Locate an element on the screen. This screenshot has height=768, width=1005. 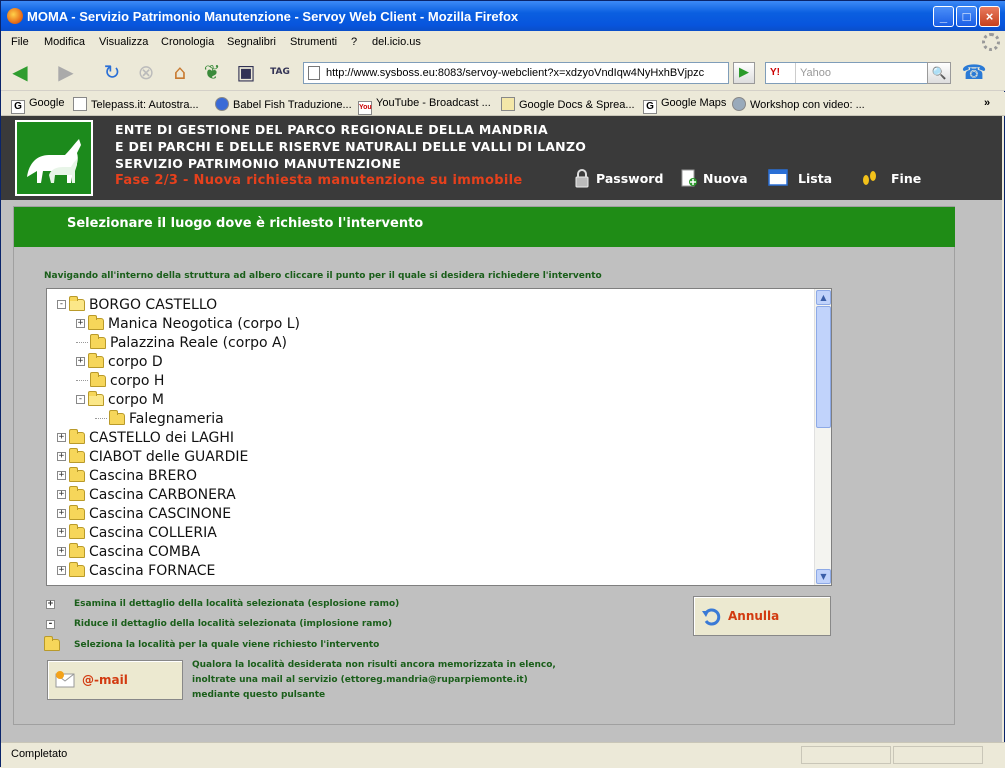
tree-node-label: Cascina COMBA is located at coordinates (144, 552).